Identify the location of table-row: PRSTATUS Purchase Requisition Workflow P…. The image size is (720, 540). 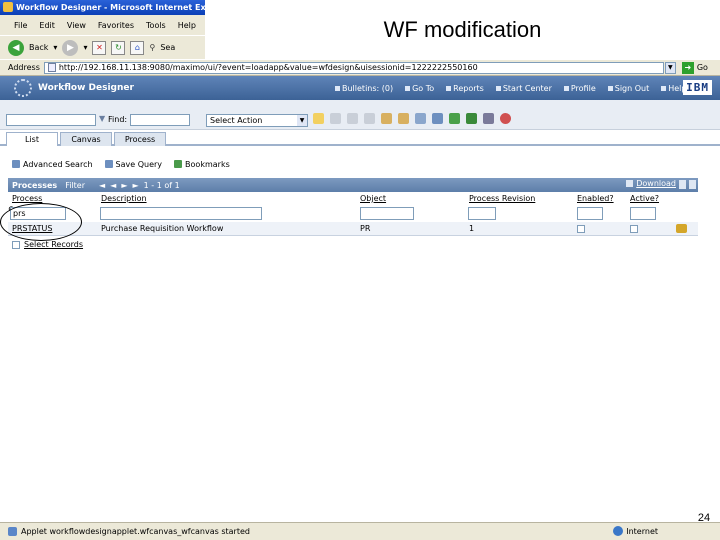
(353, 229).